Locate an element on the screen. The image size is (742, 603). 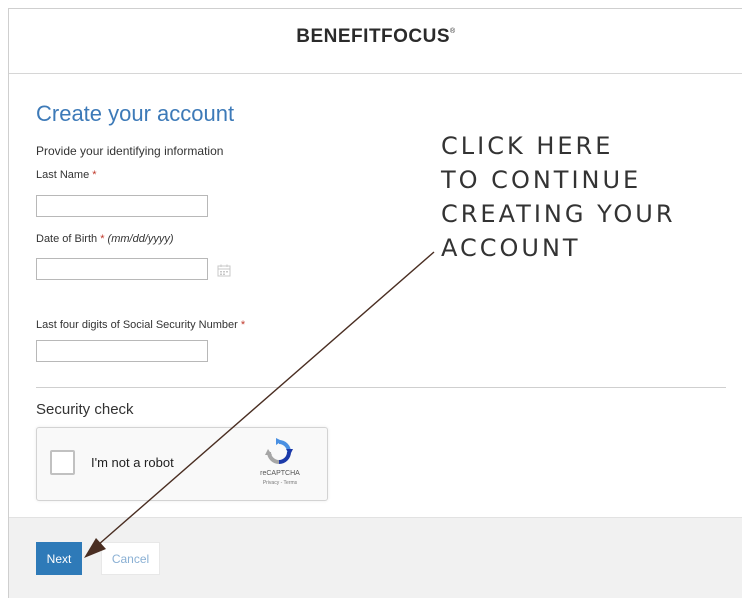
page-title: Create your account is located at coordinates (135, 113).